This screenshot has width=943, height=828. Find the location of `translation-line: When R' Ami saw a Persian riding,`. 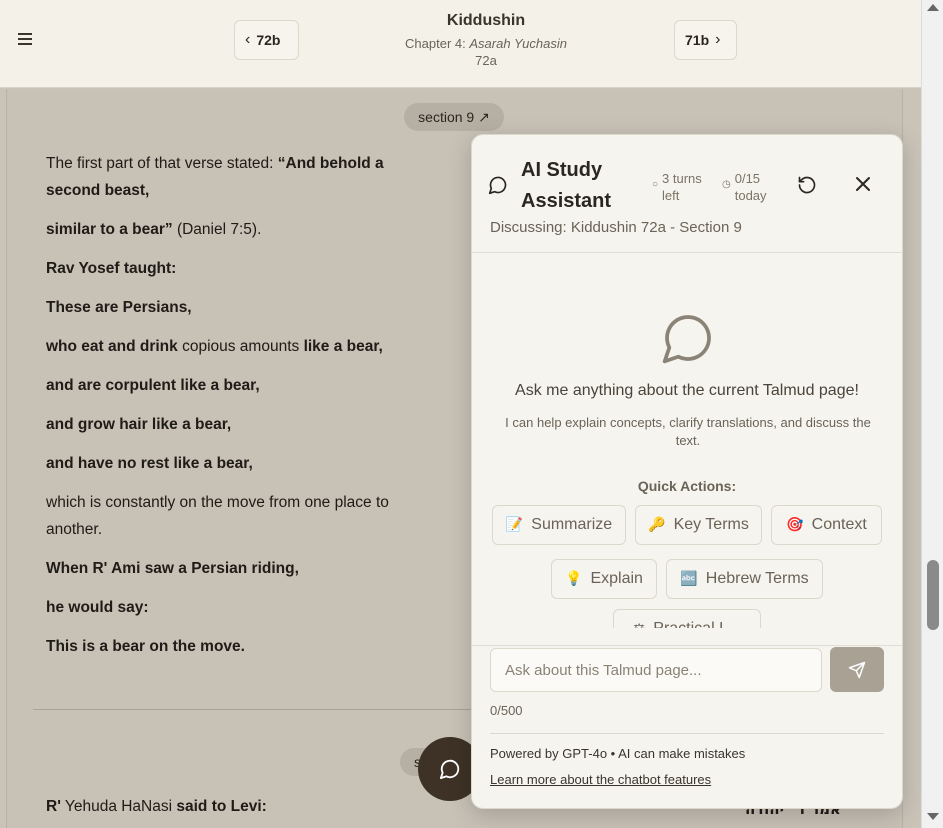

translation-line: When R' Ami saw a Persian riding, is located at coordinates (236, 568).